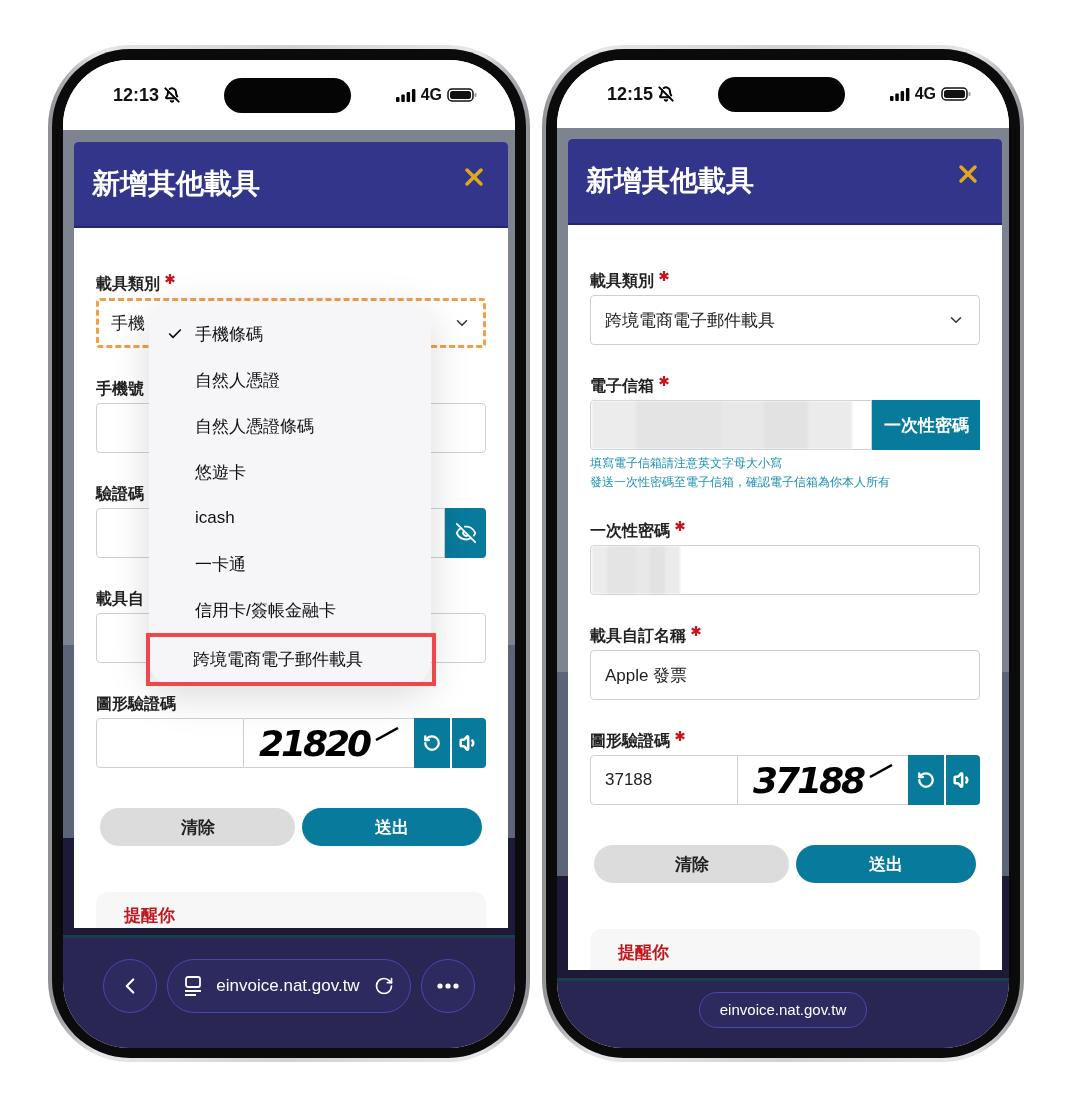 Image resolution: width=1080 pixels, height=1106 pixels. Describe the element at coordinates (237, 380) in the screenshot. I see `option-label: 自然人憑證` at that location.